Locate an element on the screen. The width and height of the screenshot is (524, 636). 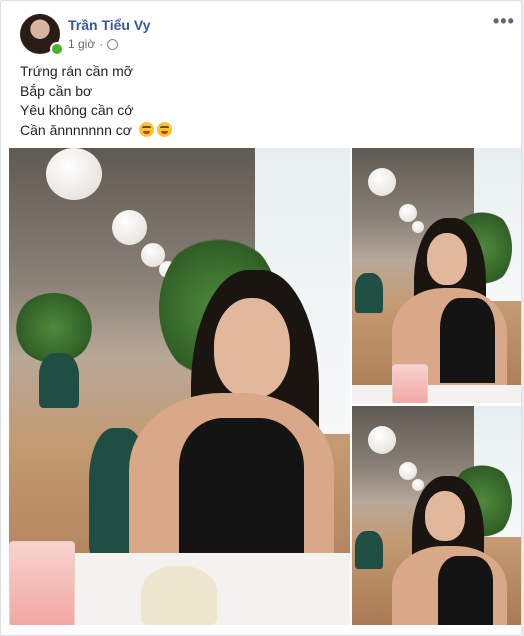
caption-line: Trứng rán cần mỡ is located at coordinates (76, 71).